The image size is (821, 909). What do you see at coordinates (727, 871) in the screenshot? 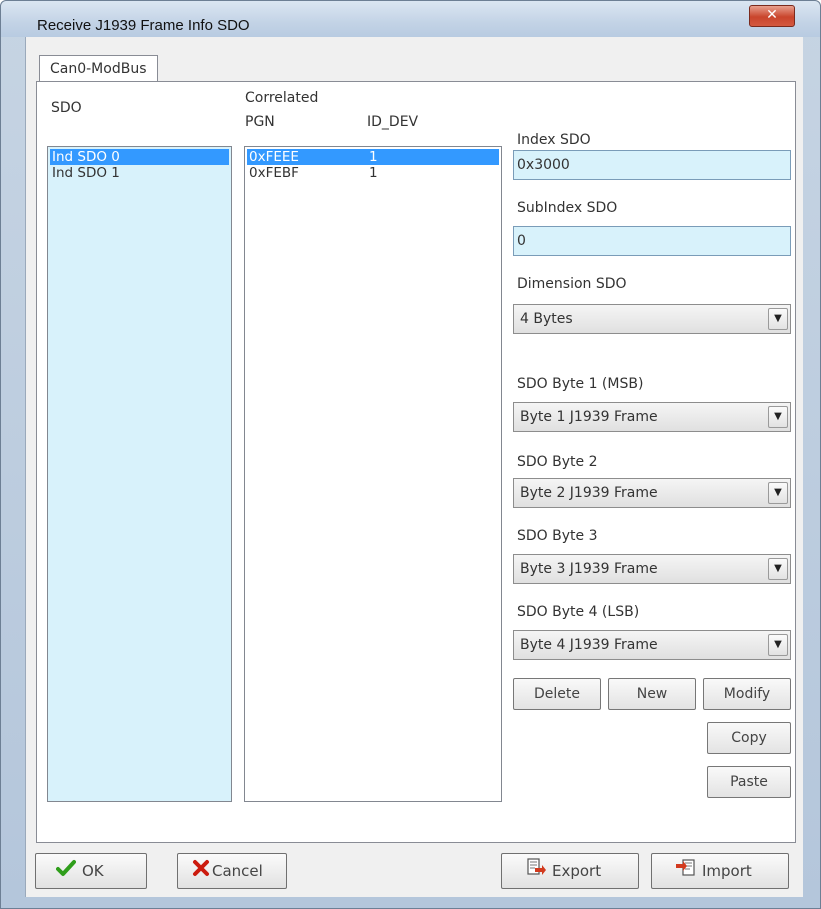
I see `import-label: Import` at bounding box center [727, 871].